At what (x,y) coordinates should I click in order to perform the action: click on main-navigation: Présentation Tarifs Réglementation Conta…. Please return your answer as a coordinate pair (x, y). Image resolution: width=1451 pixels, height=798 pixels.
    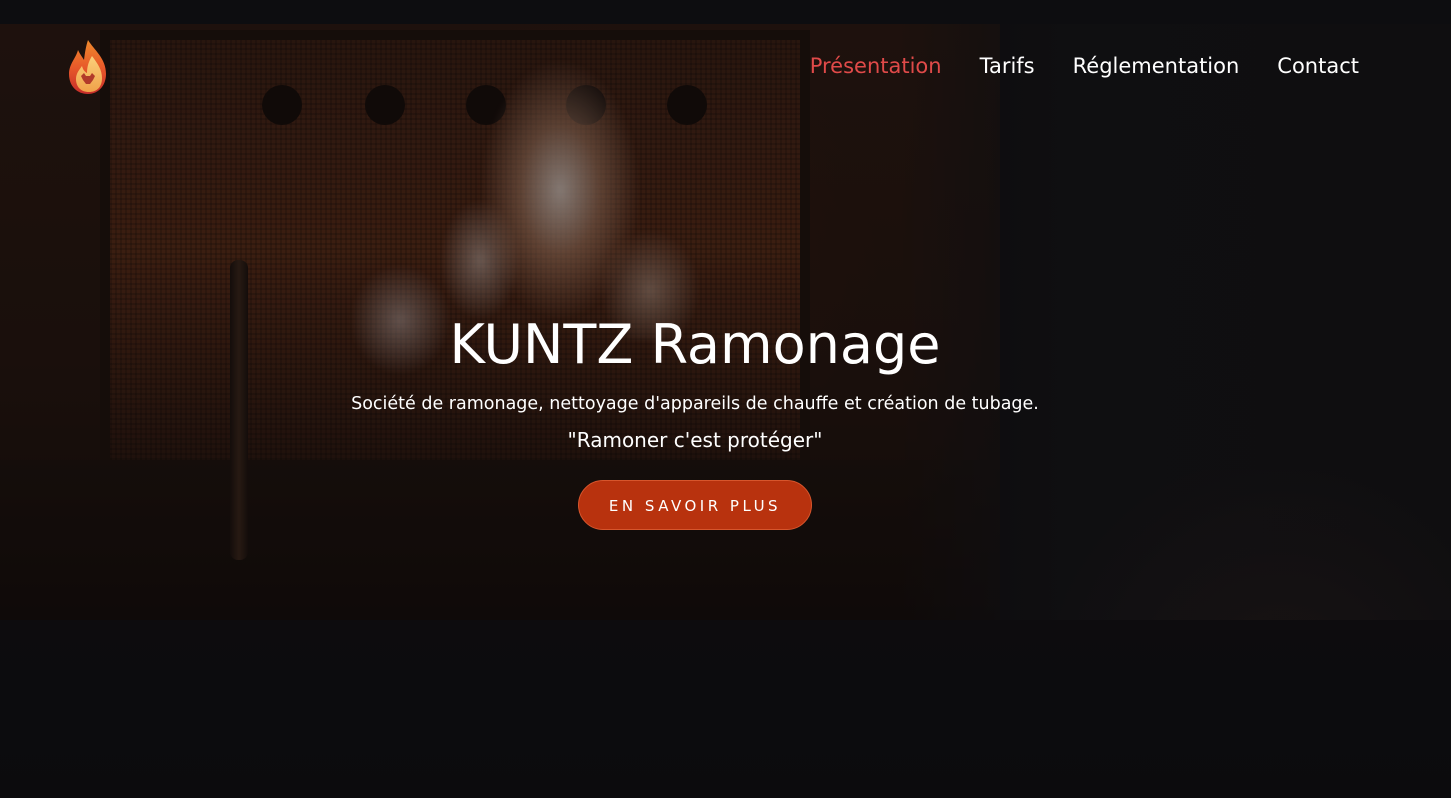
    Looking at the image, I should click on (1084, 66).